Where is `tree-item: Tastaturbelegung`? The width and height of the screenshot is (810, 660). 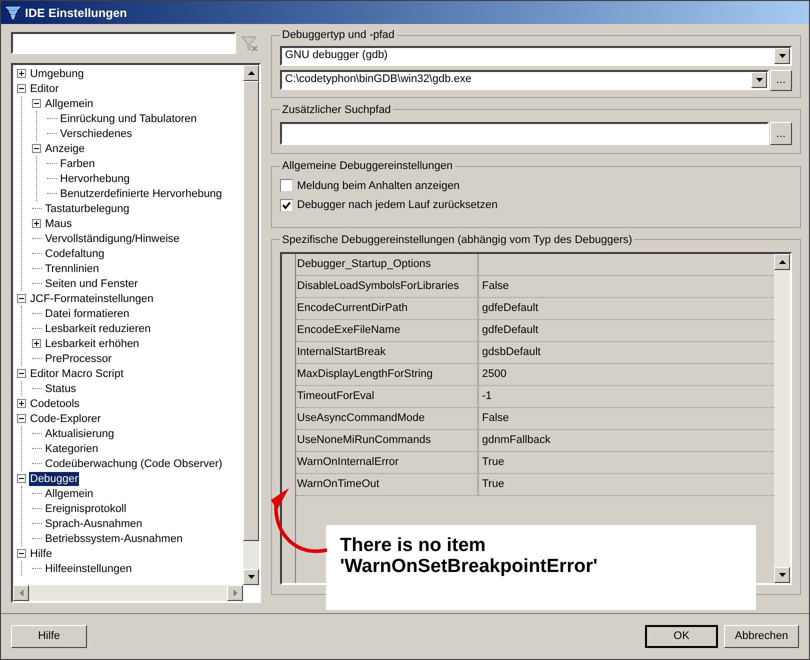 tree-item: Tastaturbelegung is located at coordinates (87, 209).